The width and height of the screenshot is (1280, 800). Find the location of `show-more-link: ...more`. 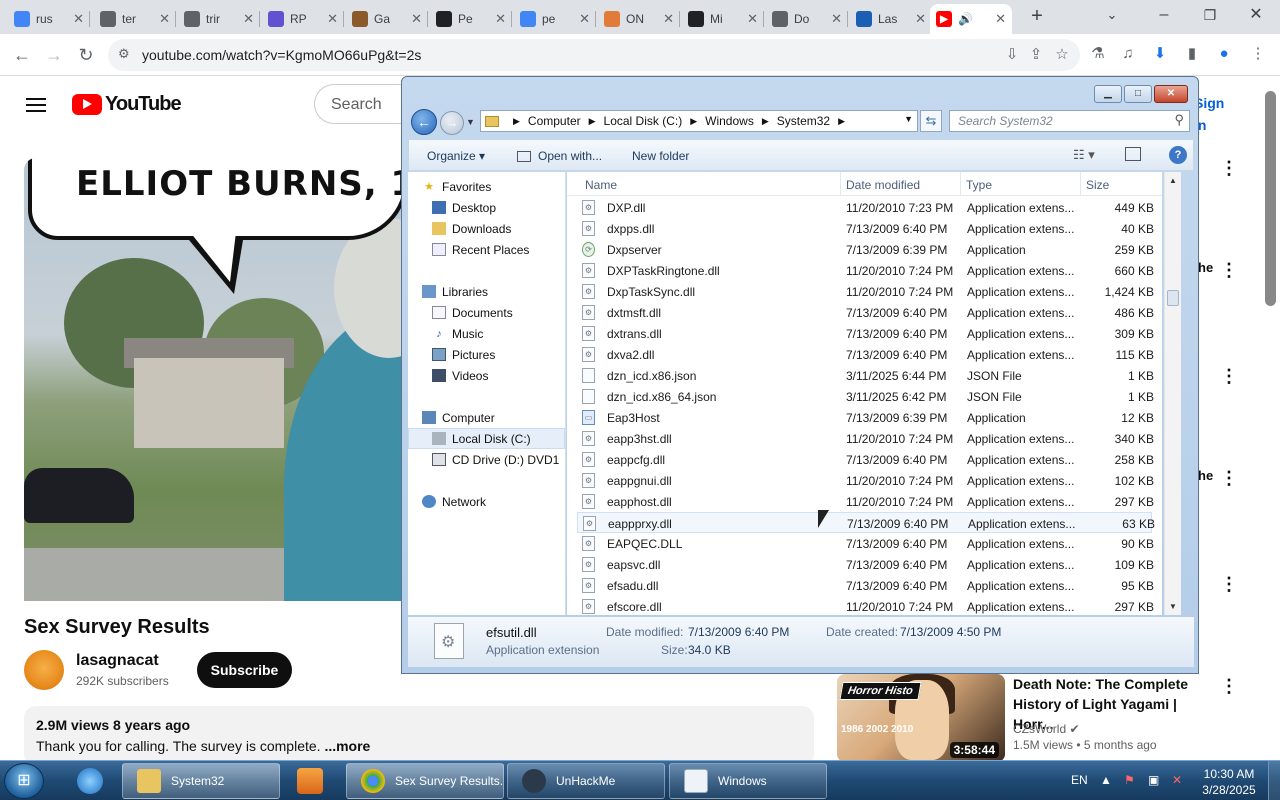

show-more-link: ...more is located at coordinates (347, 746).